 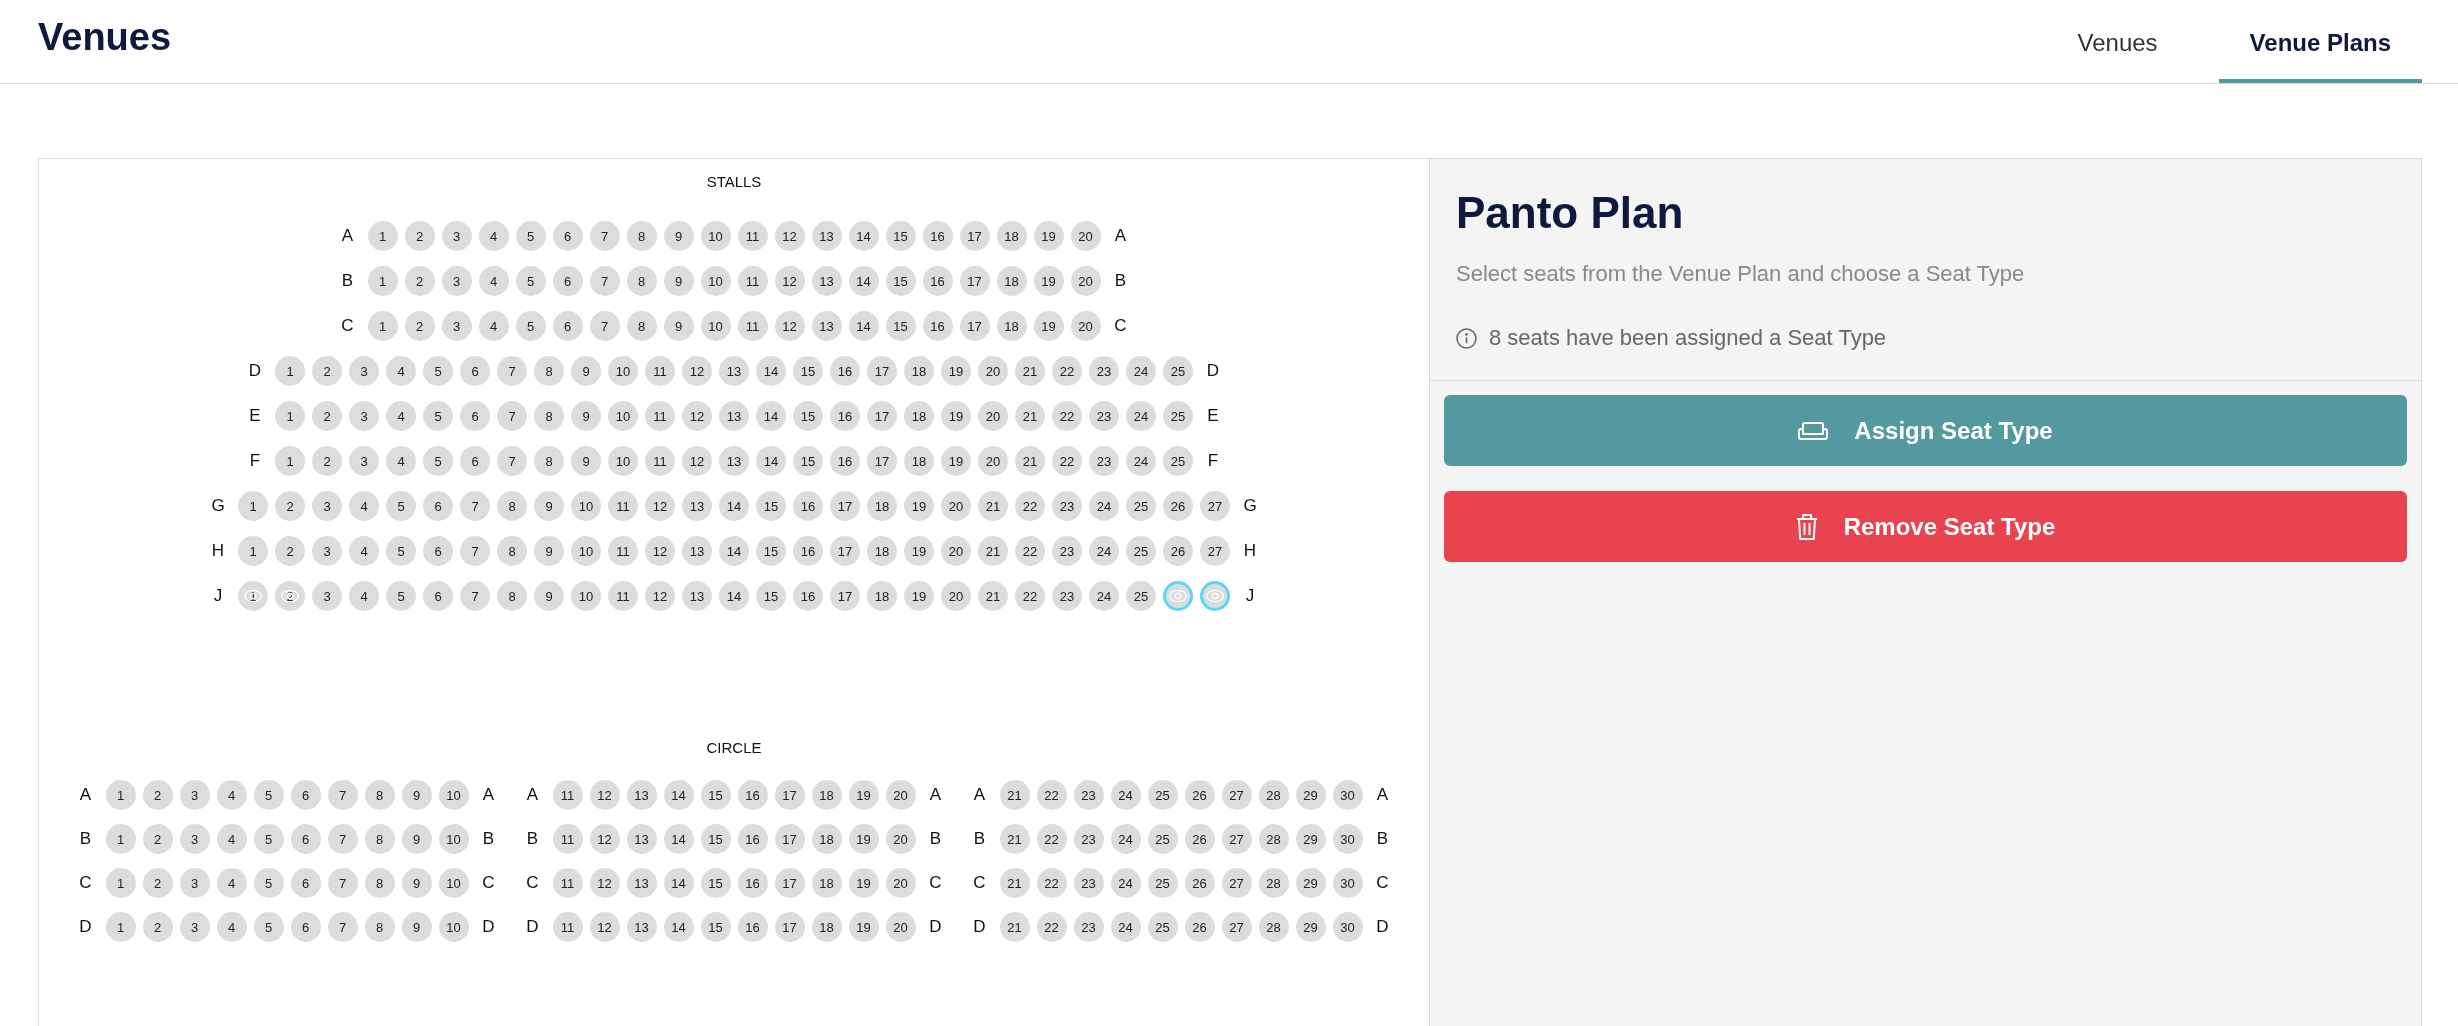 What do you see at coordinates (1030, 371) in the screenshot?
I see `seat: 21` at bounding box center [1030, 371].